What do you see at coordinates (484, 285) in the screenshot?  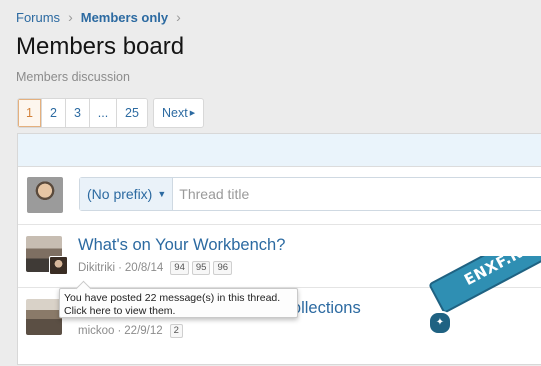 I see `watermark-banner: ENXF.NET` at bounding box center [484, 285].